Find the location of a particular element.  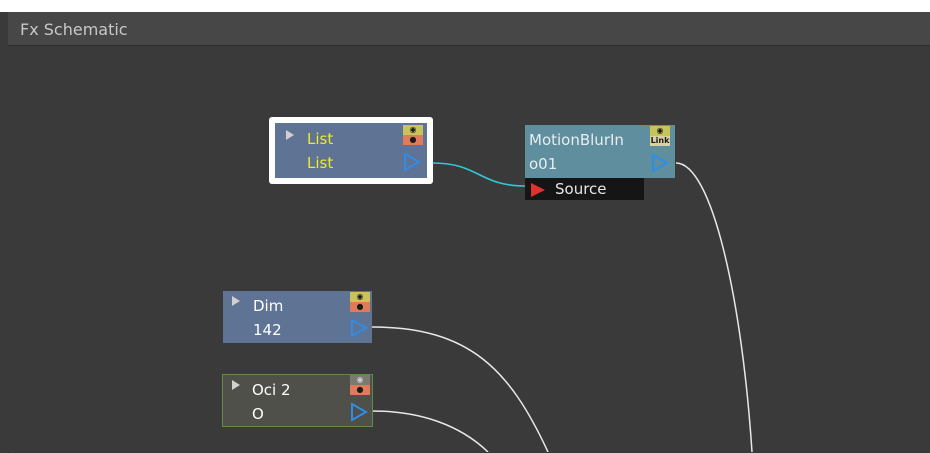

node-motionblur: MotionBlurIn o01 ◉ Link is located at coordinates (600, 151).